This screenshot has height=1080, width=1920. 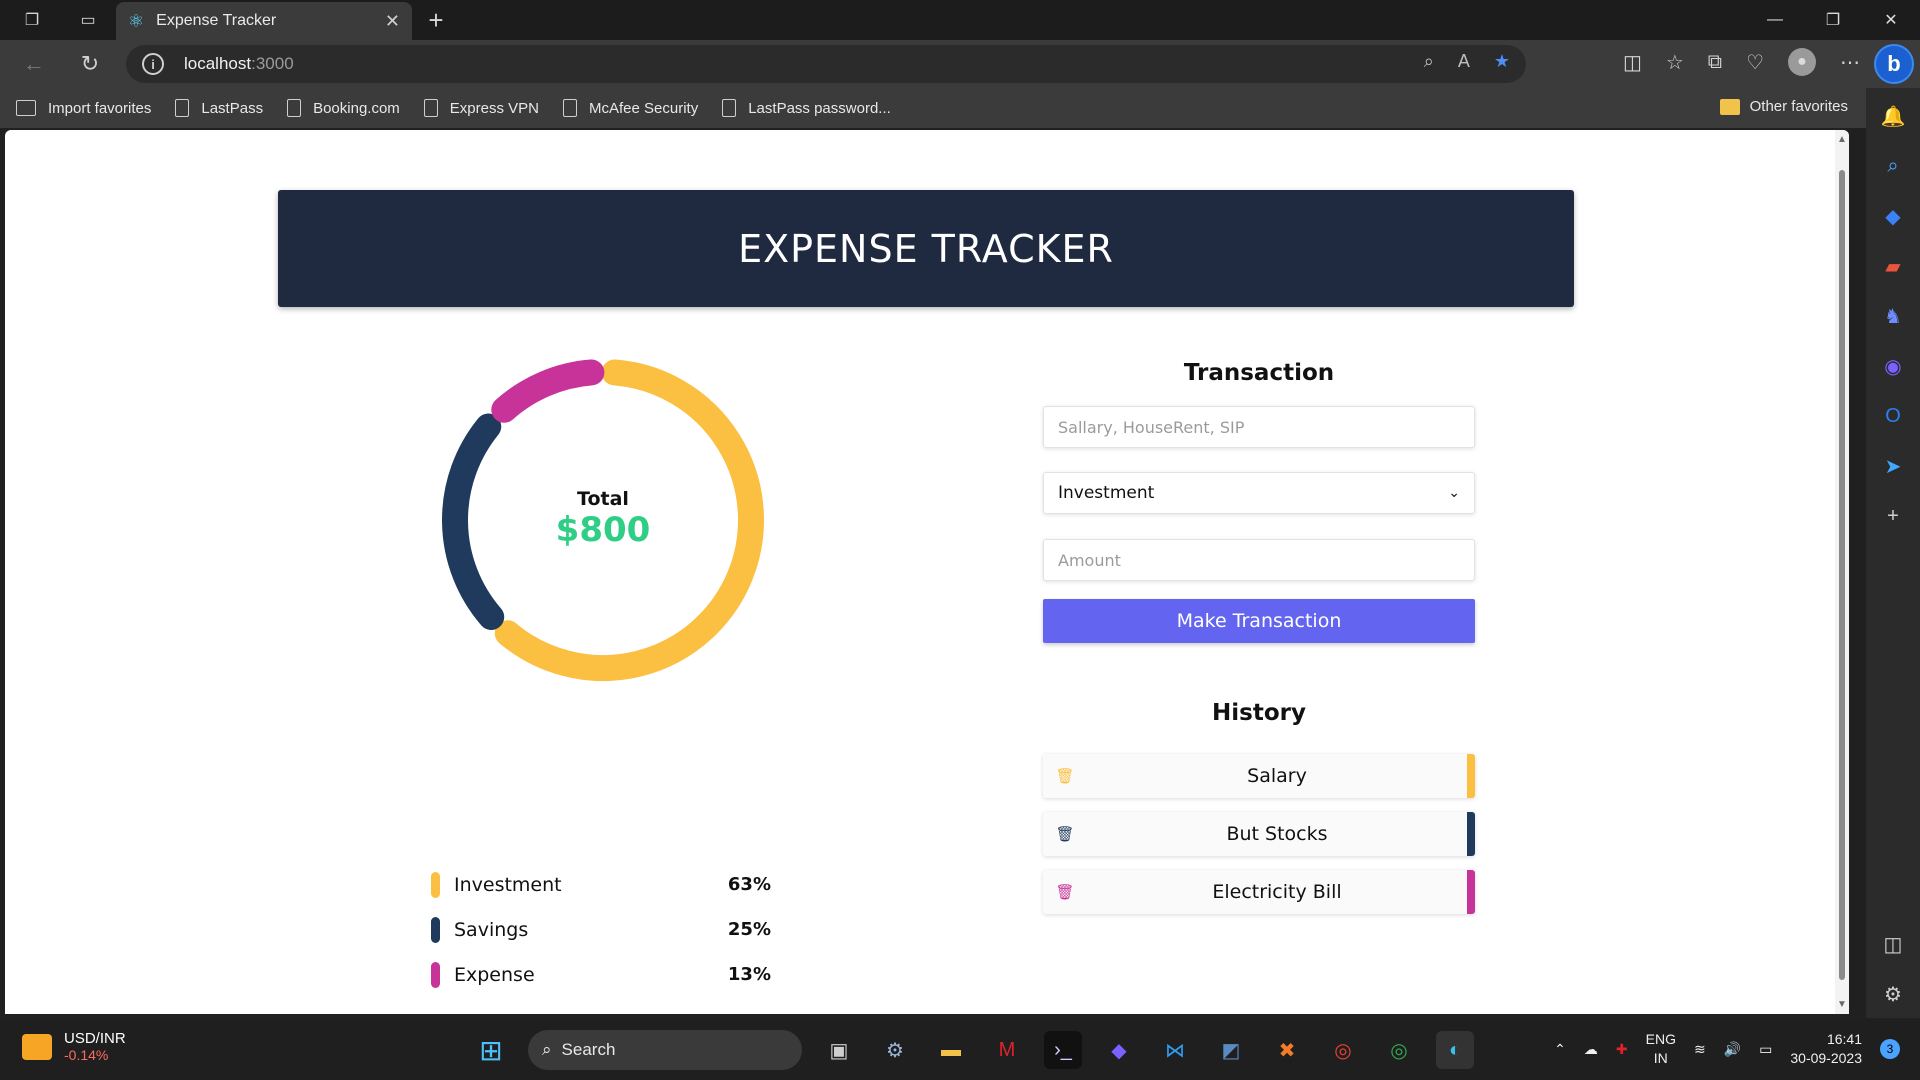 I want to click on favorite-booking: Booking.com, so click(x=343, y=108).